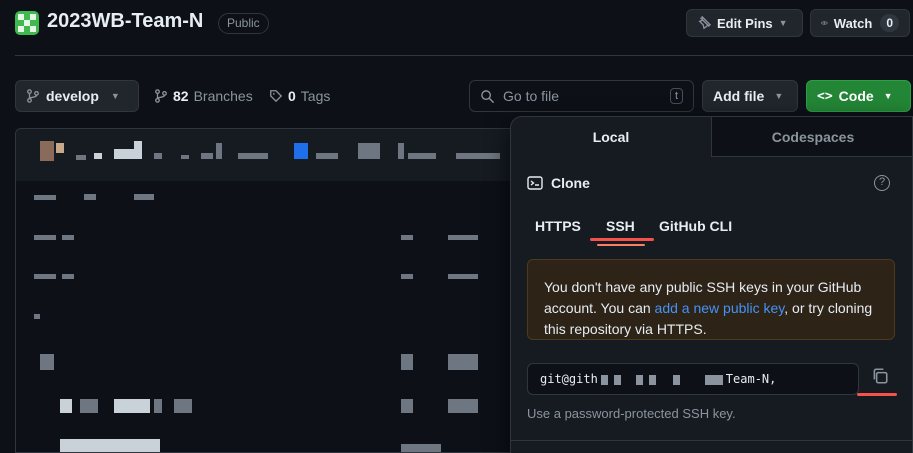  Describe the element at coordinates (889, 23) in the screenshot. I see `watch-count: 0` at that location.